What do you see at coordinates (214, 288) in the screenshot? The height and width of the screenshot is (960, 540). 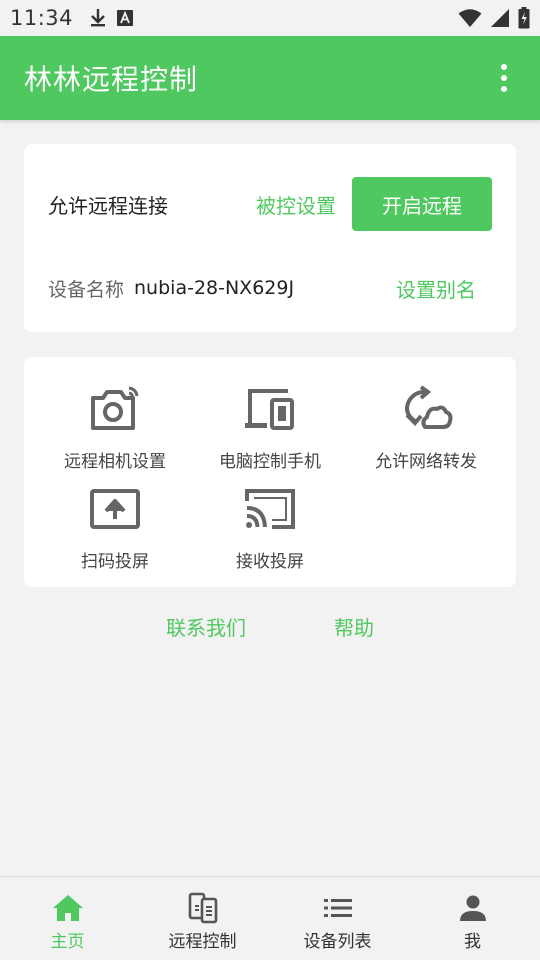 I see `device-name-value: nubia-28-NX629J` at bounding box center [214, 288].